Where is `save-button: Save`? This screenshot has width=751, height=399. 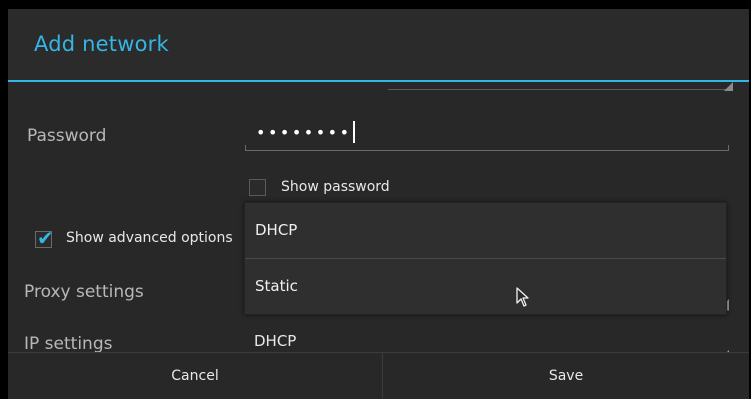 save-button: Save is located at coordinates (566, 376).